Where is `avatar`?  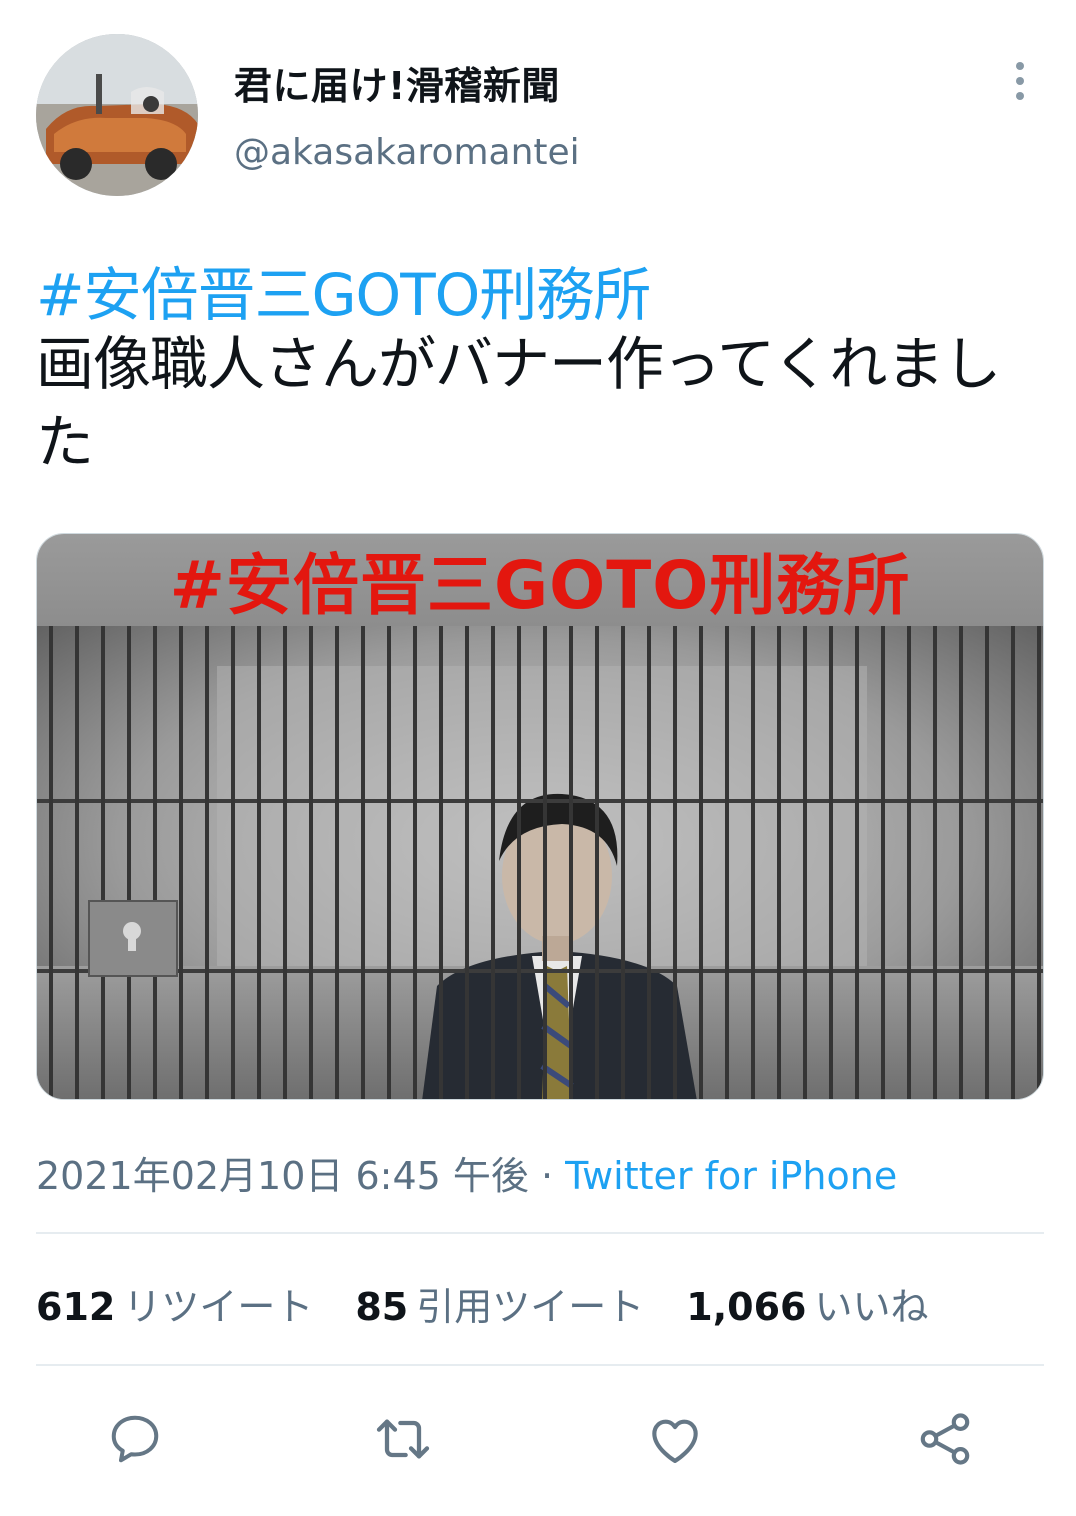 avatar is located at coordinates (117, 115).